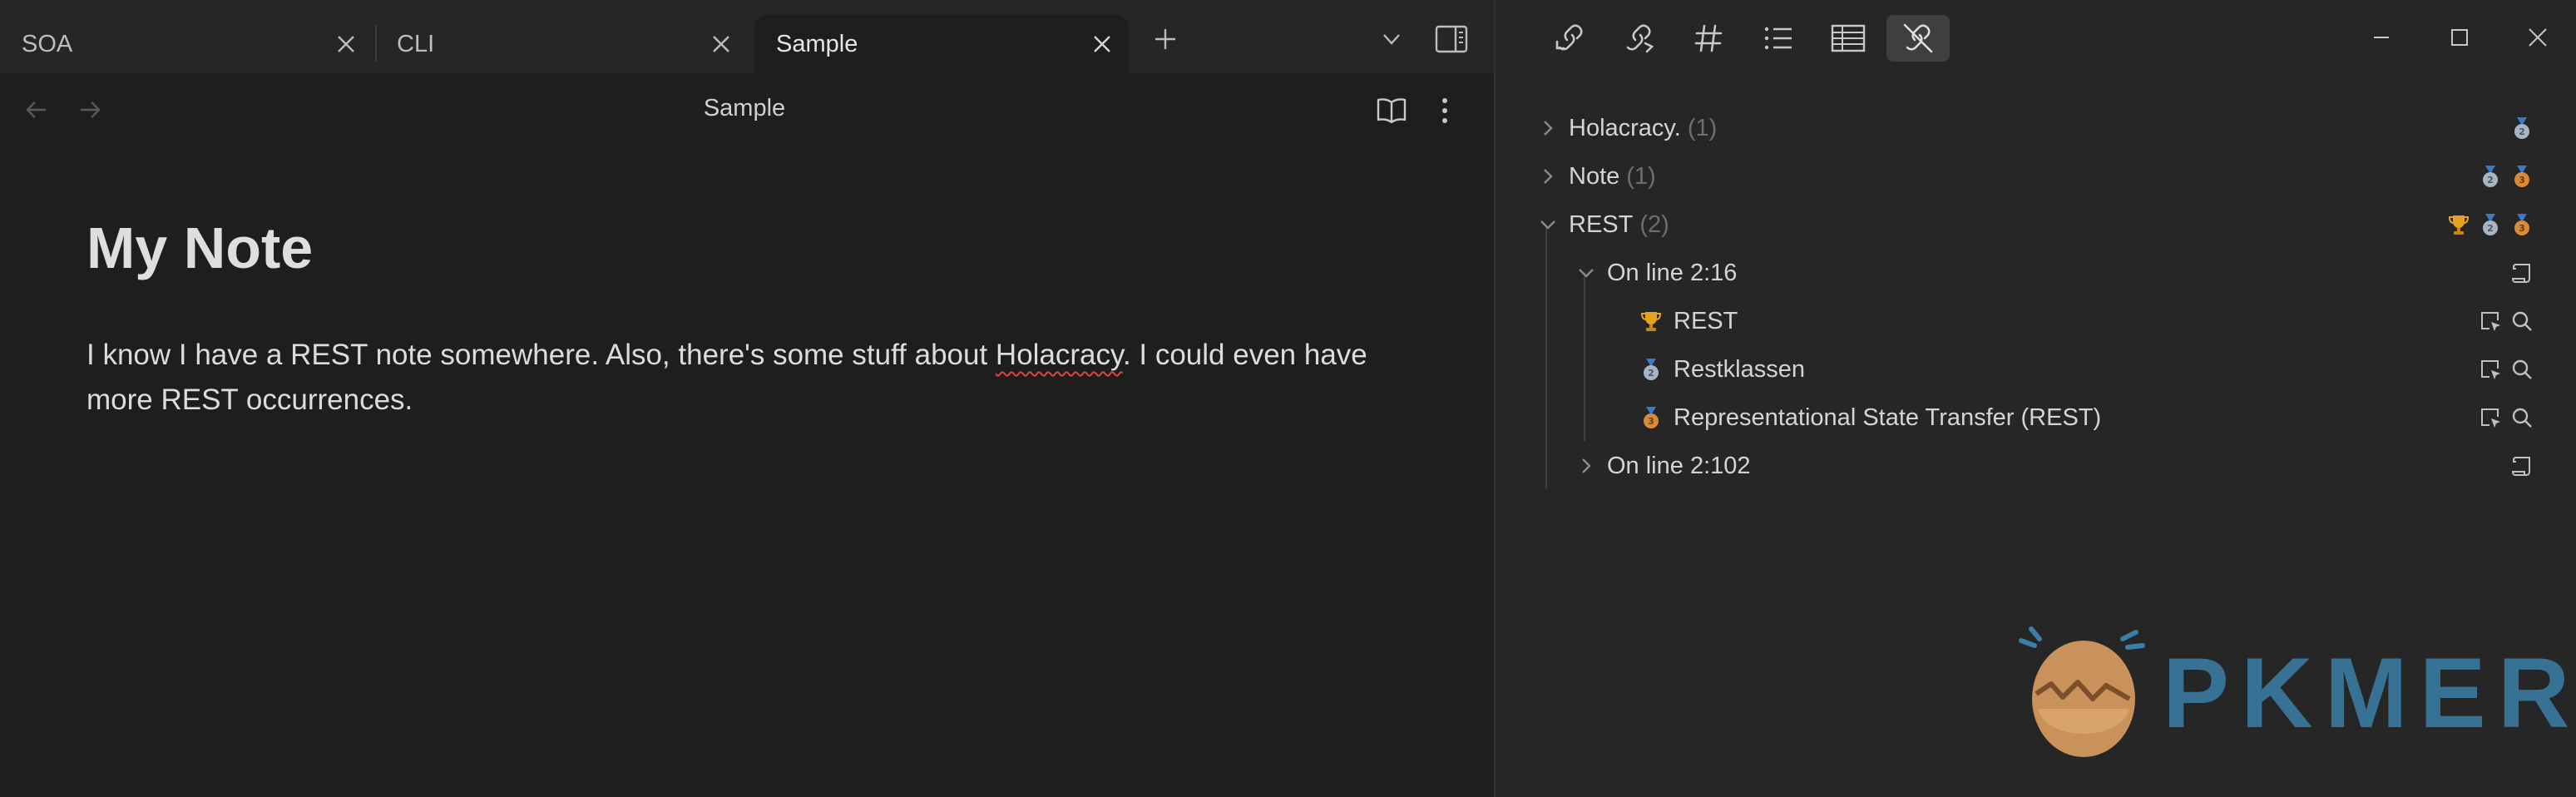  I want to click on close-window-button, so click(2538, 37).